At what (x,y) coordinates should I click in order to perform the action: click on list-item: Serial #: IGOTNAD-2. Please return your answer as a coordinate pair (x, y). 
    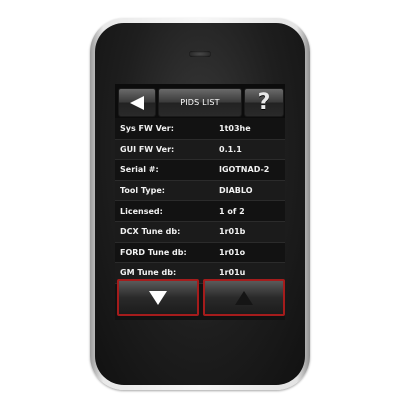
    Looking at the image, I should click on (200, 170).